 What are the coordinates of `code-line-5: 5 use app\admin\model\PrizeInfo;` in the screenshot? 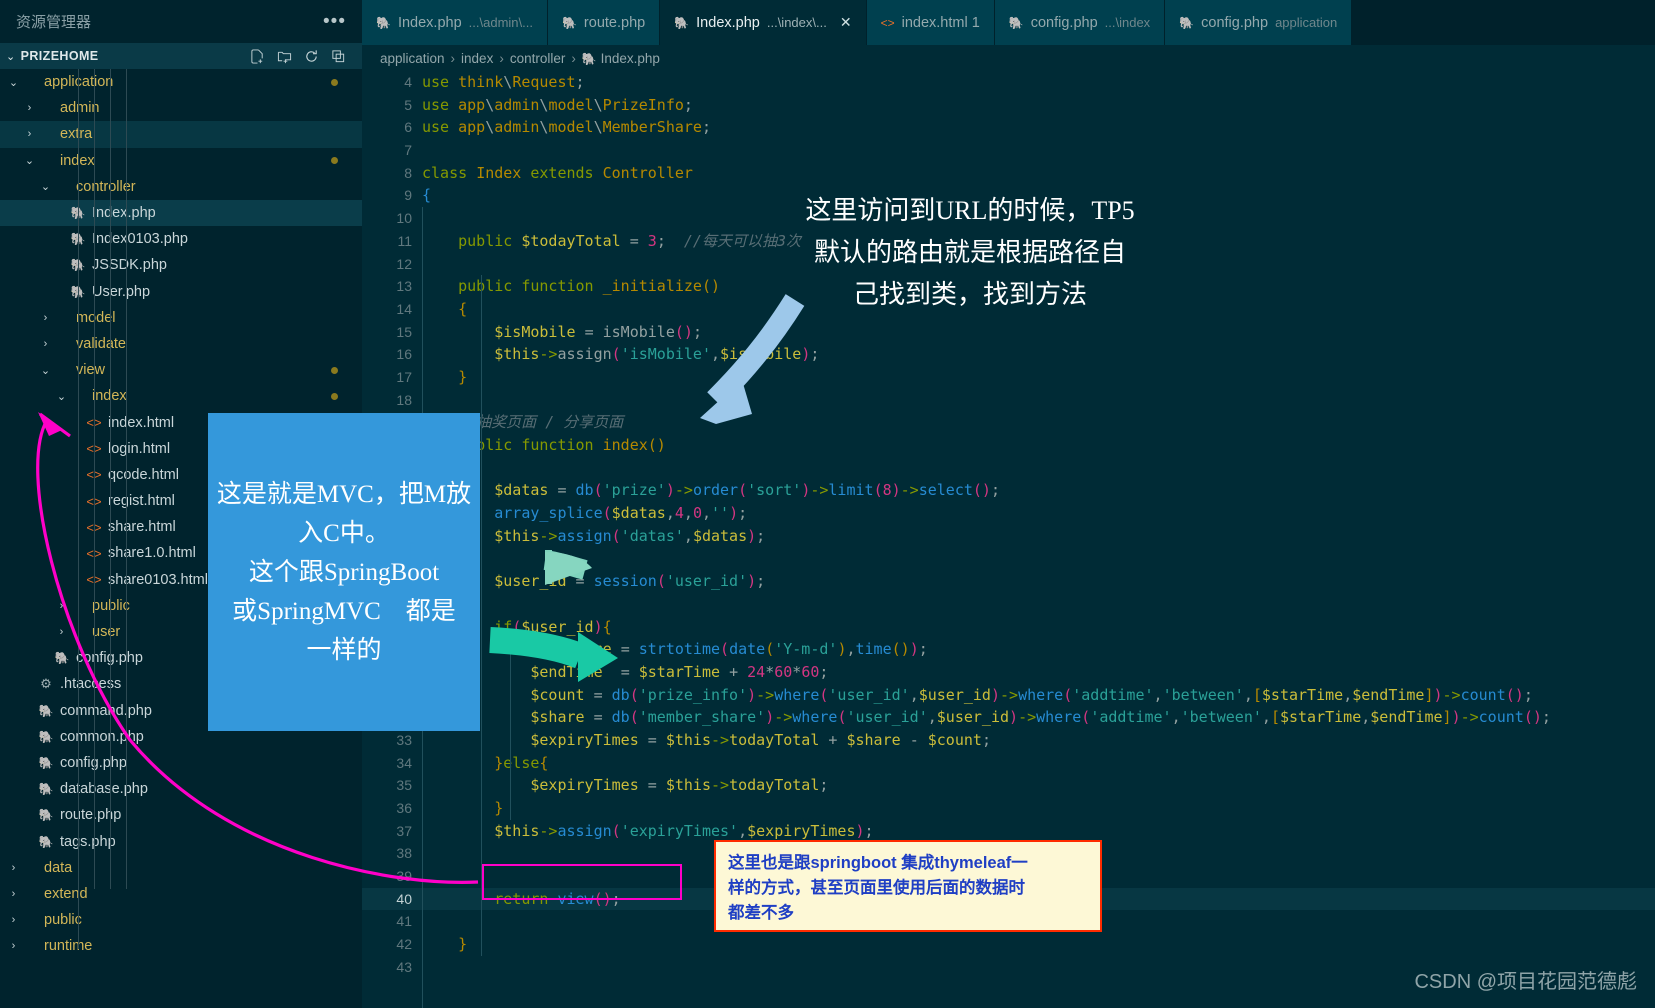 It's located at (1008, 105).